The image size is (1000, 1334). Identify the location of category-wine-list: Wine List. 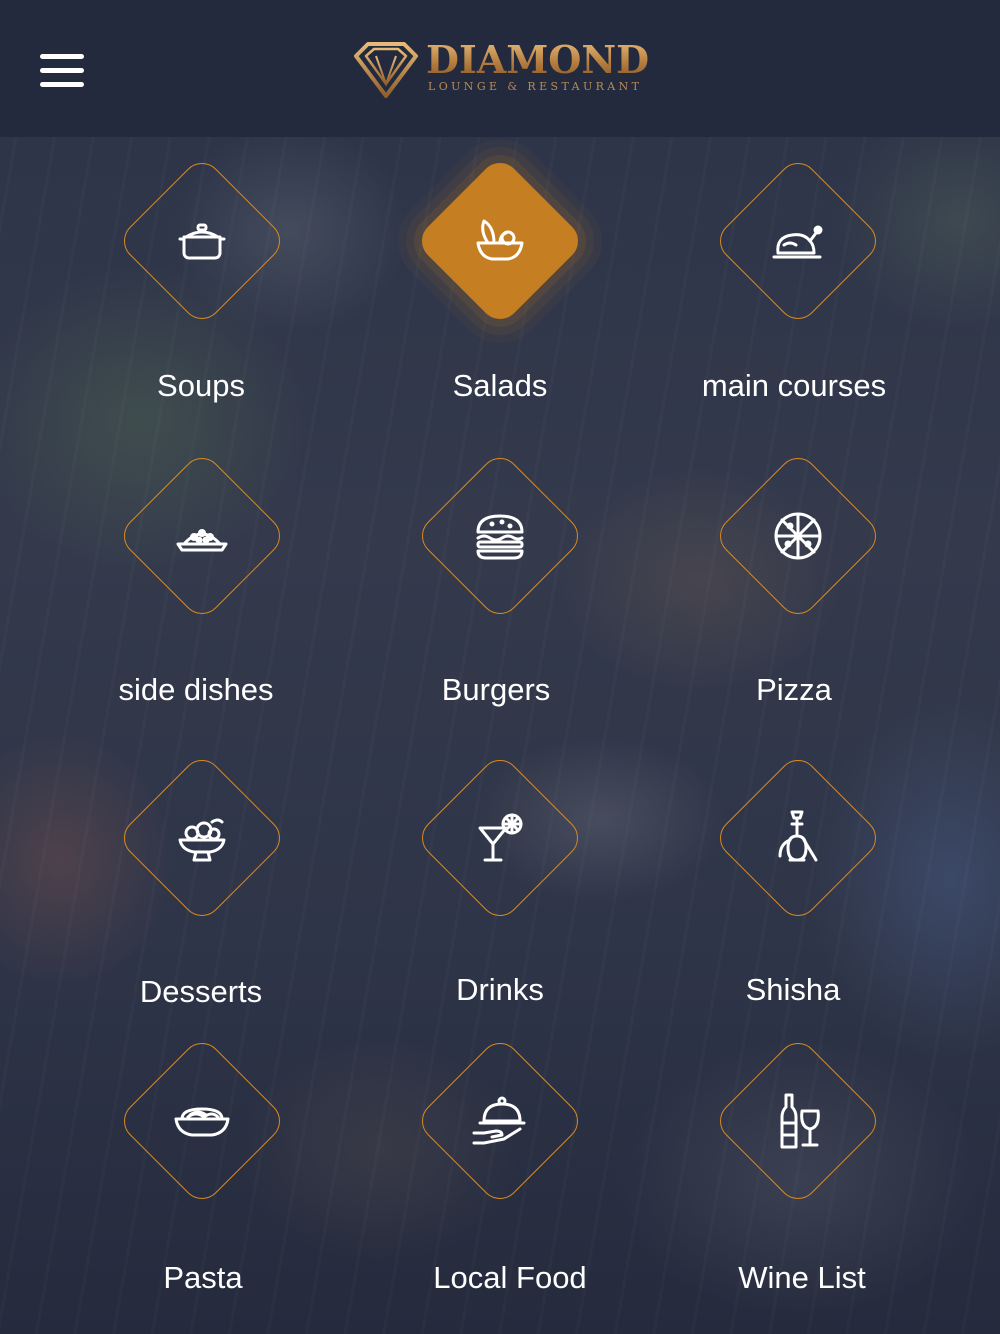
(798, 1171).